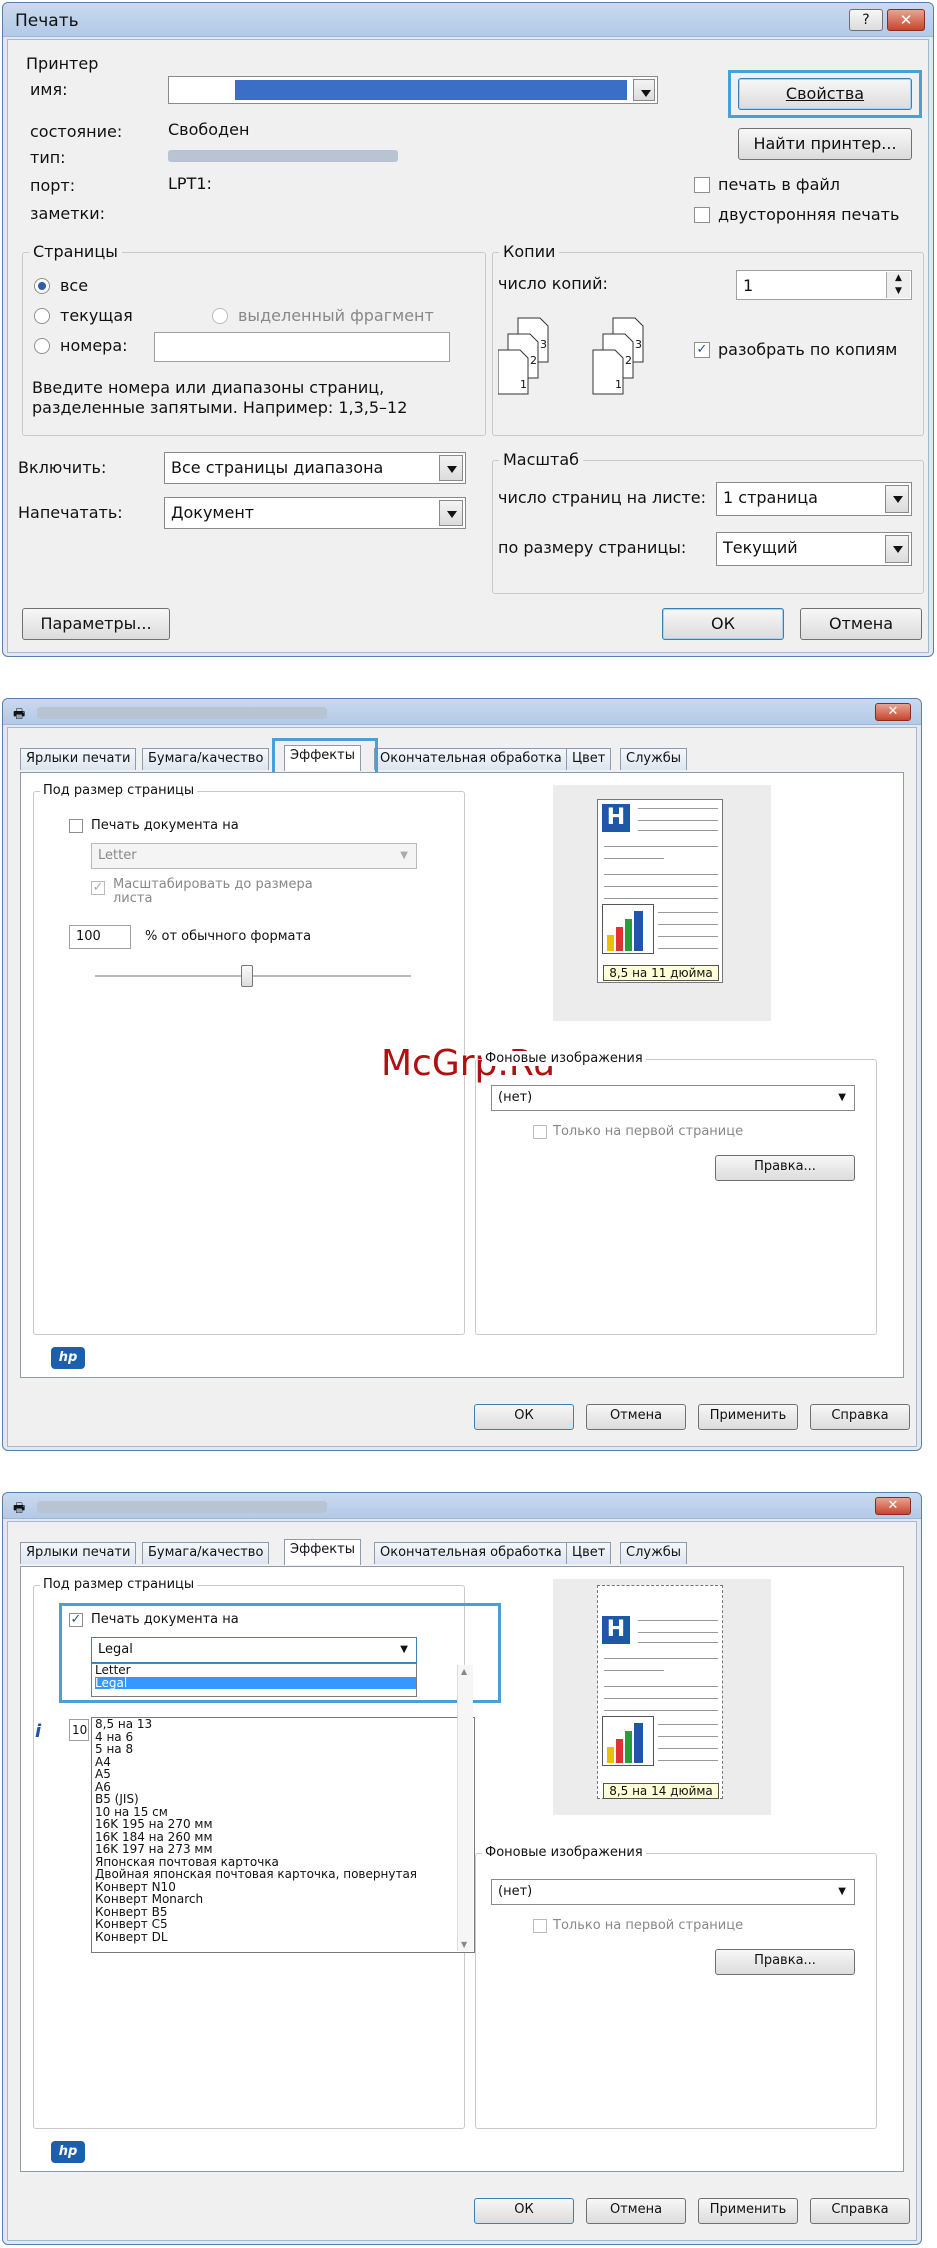 Image resolution: width=937 pixels, height=2248 pixels. What do you see at coordinates (413, 90) in the screenshot?
I see `printer-name-select` at bounding box center [413, 90].